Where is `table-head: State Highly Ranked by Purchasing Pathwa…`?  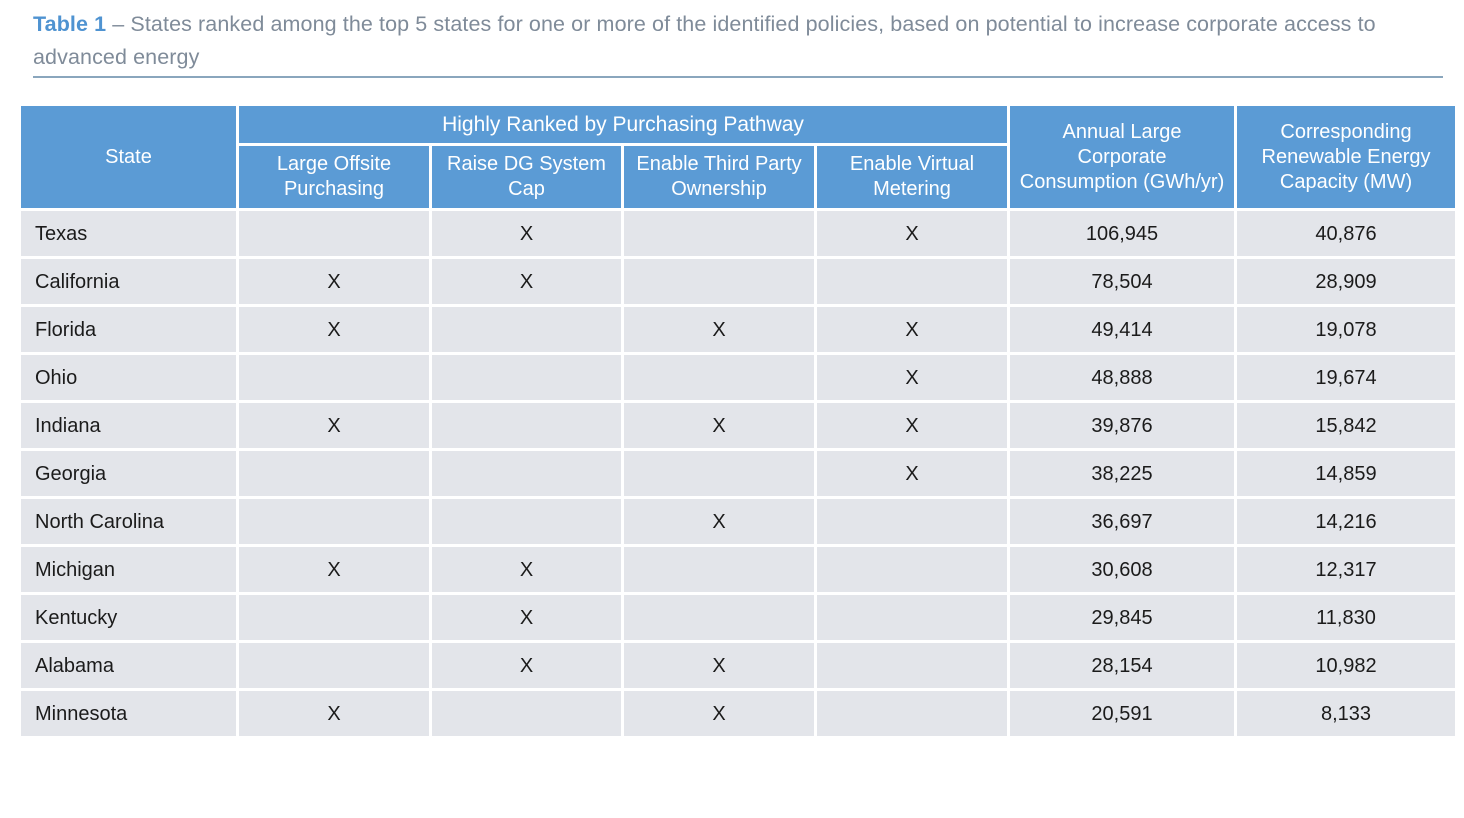 table-head: State Highly Ranked by Purchasing Pathwa… is located at coordinates (738, 157).